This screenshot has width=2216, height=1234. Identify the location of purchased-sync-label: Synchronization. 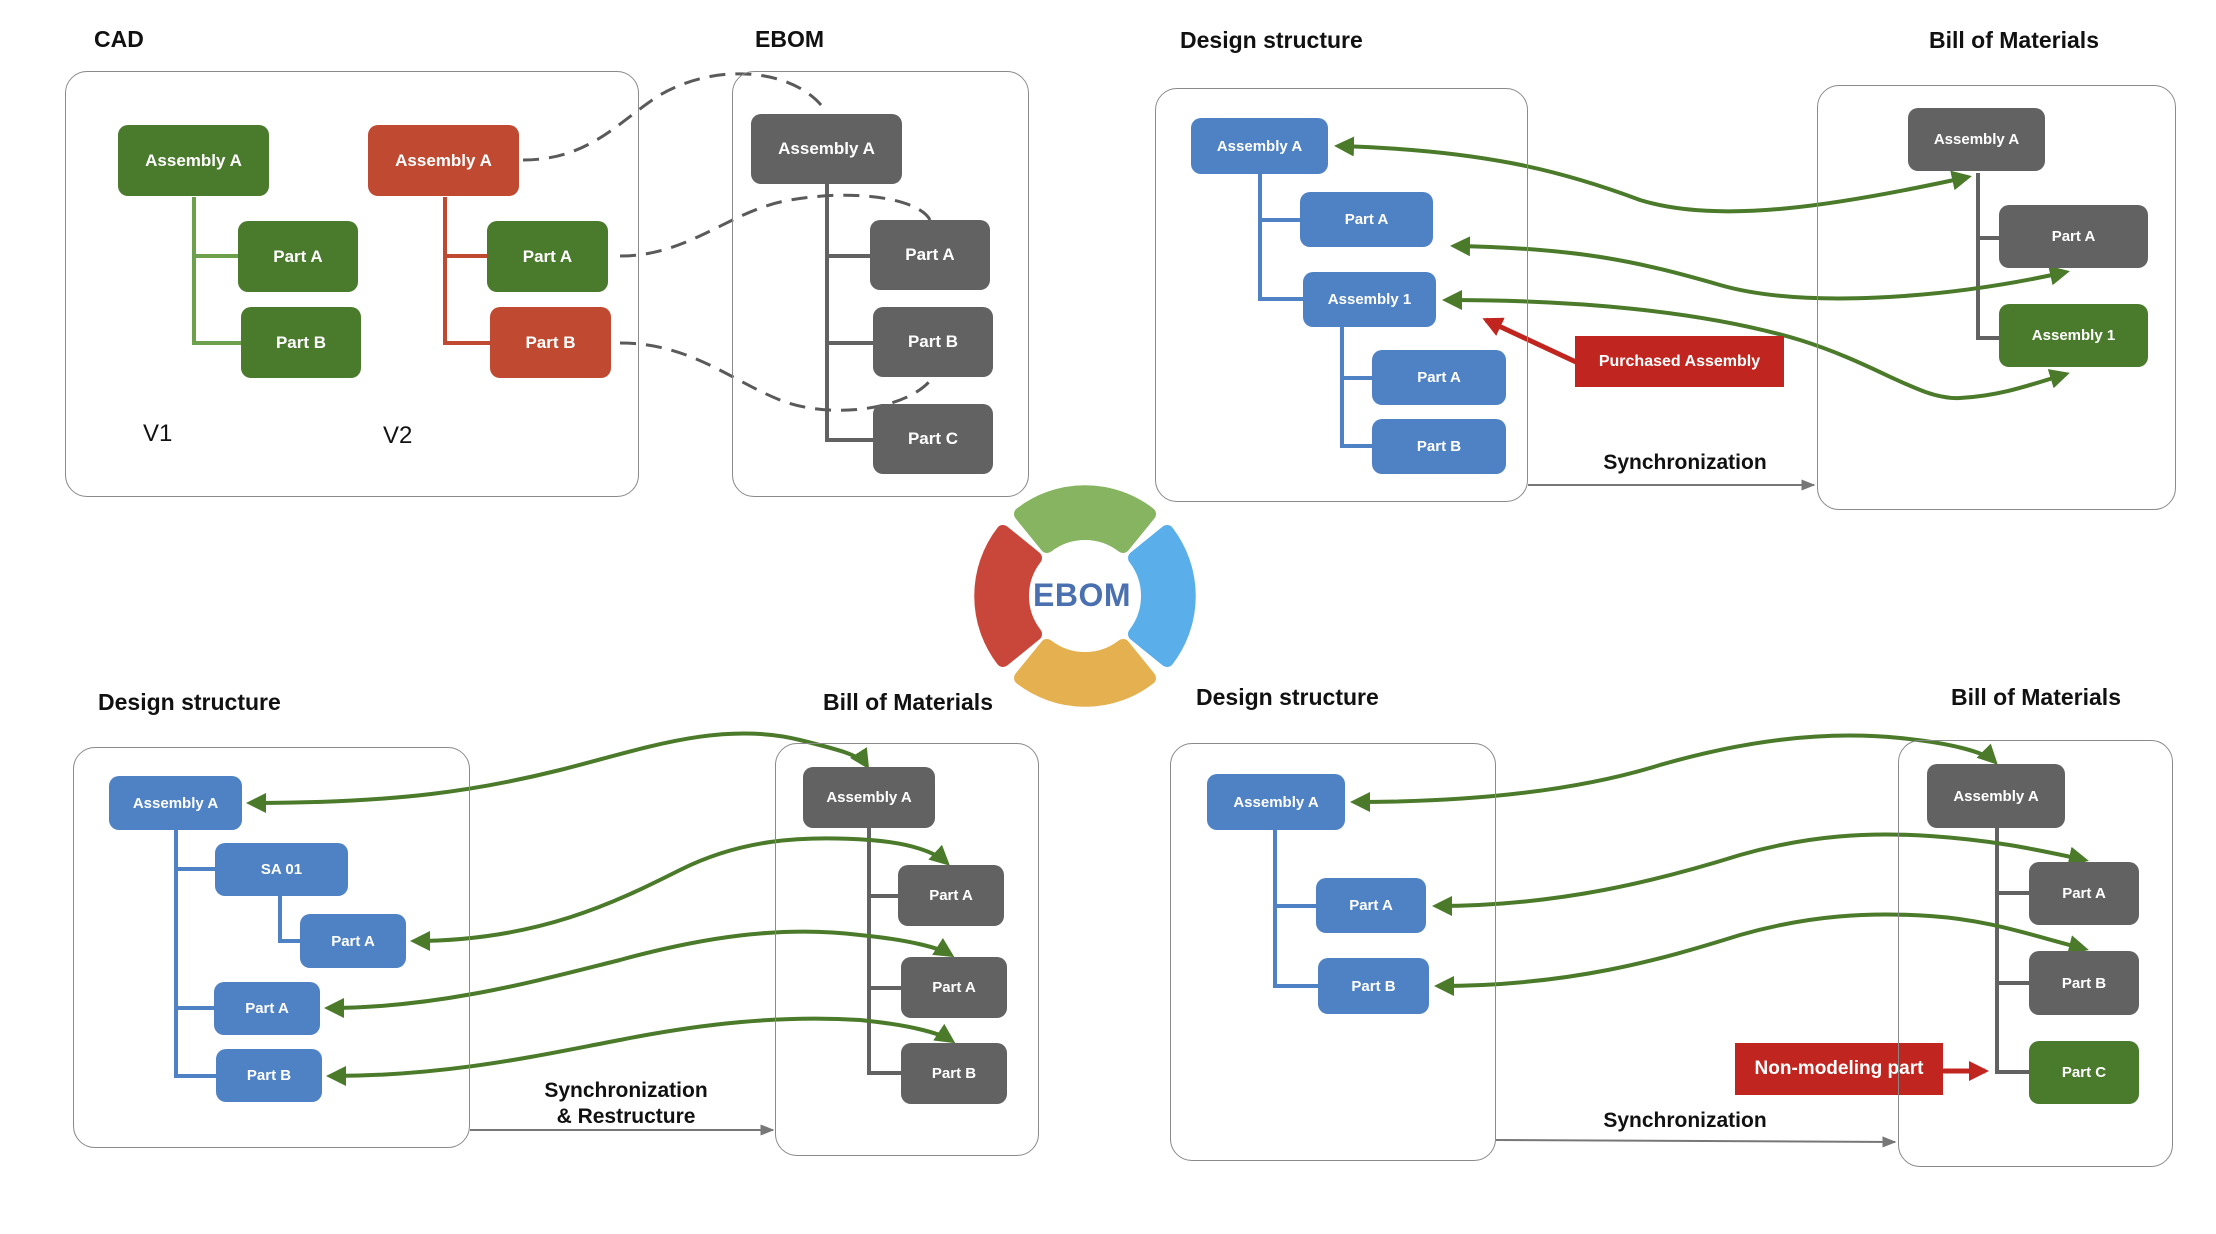
(1685, 462).